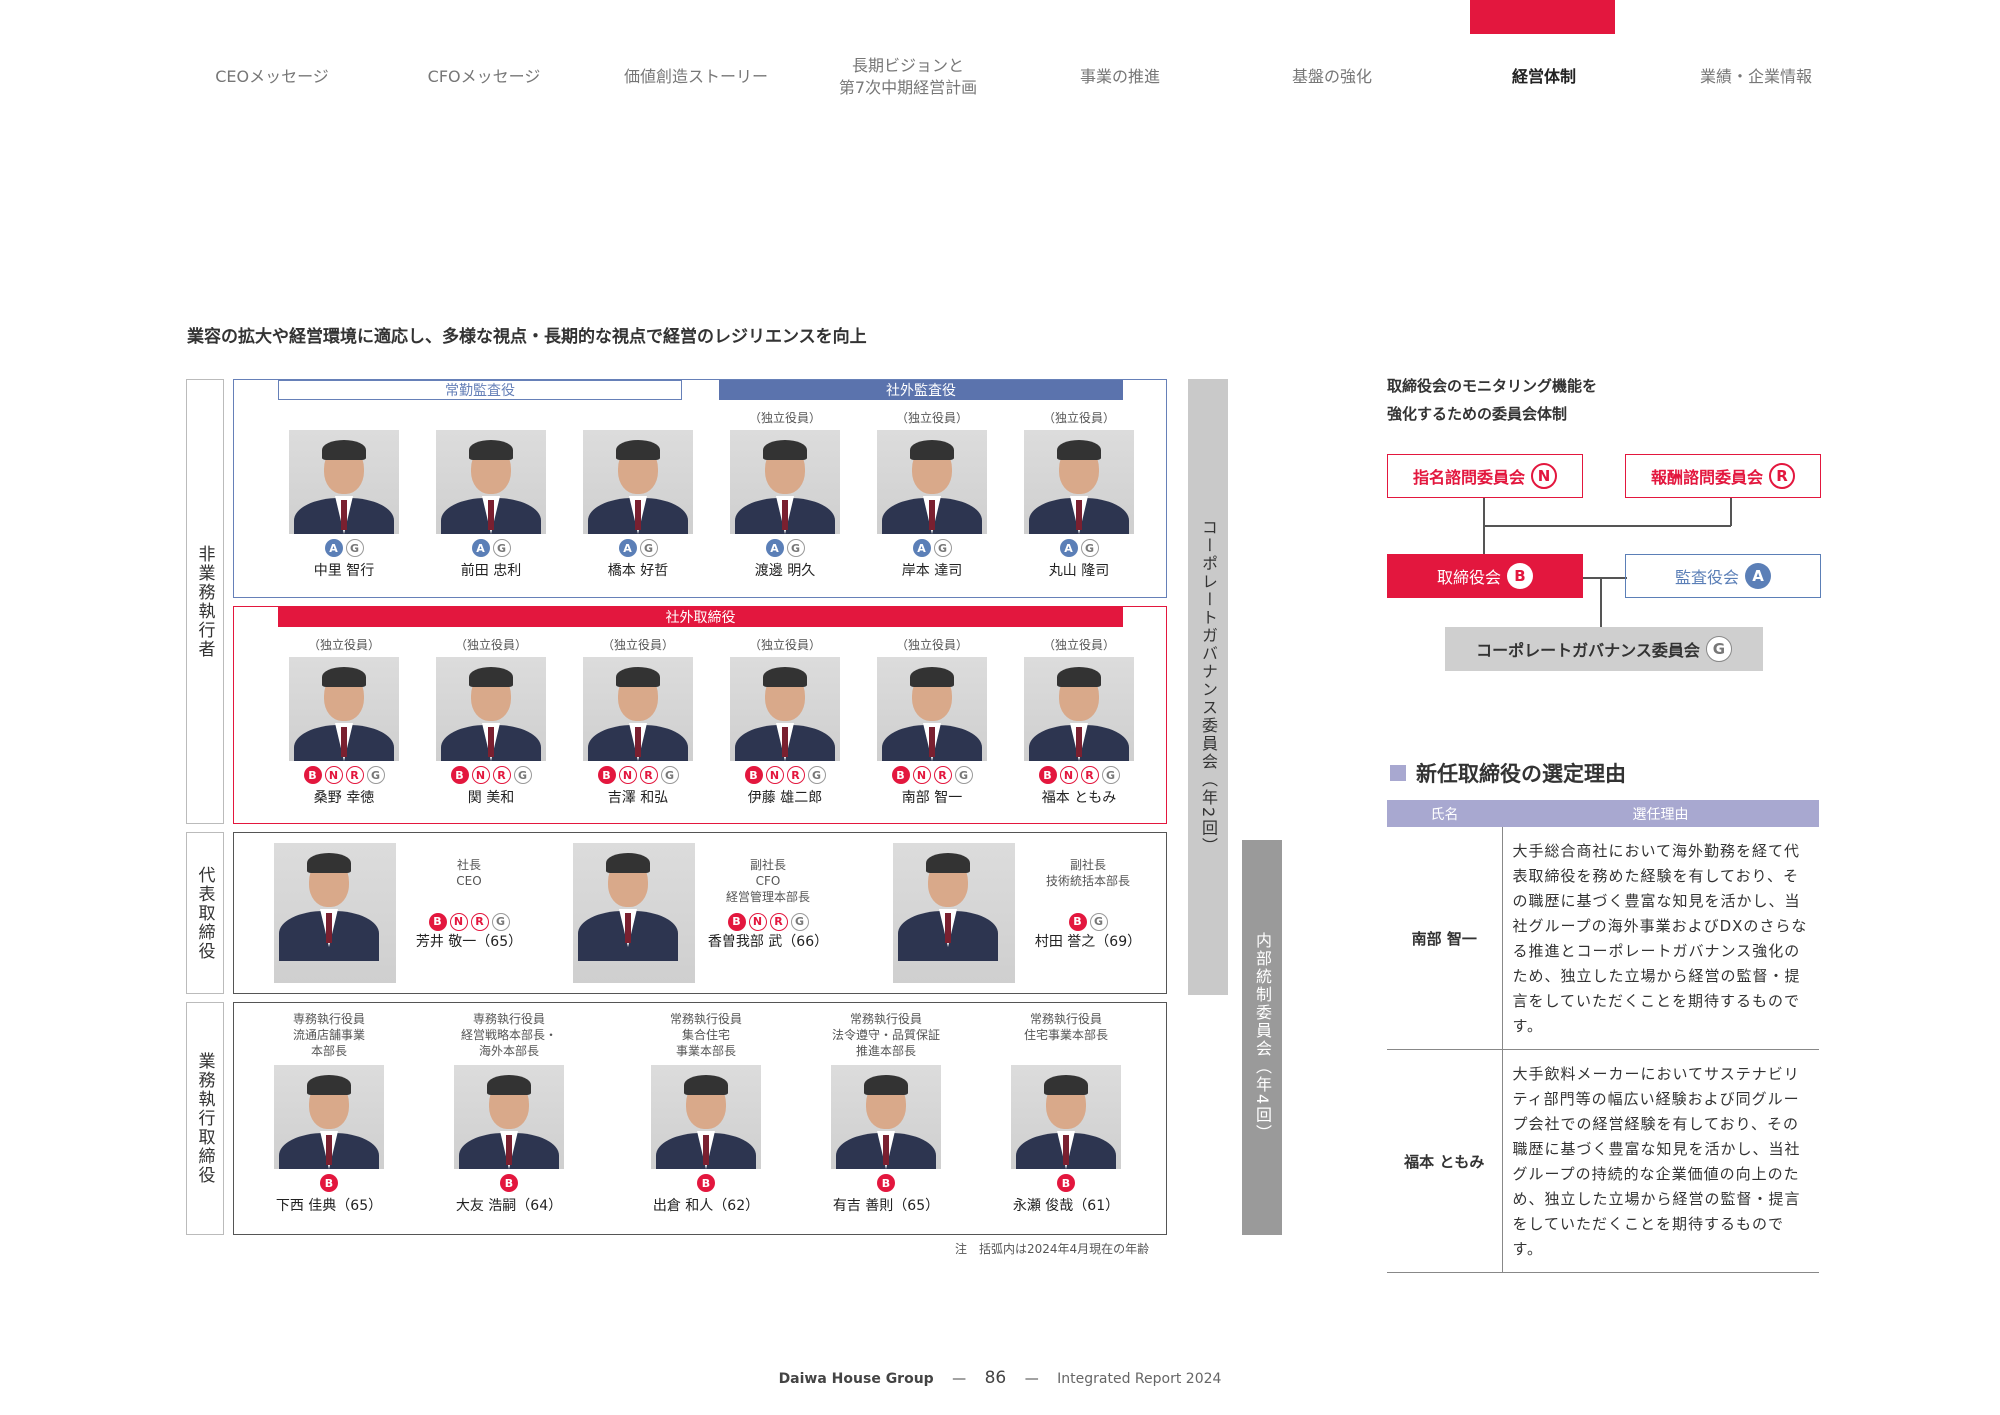 Image resolution: width=2000 pixels, height=1415 pixels. I want to click on audit-board-box: 監査役会 A, so click(1723, 576).